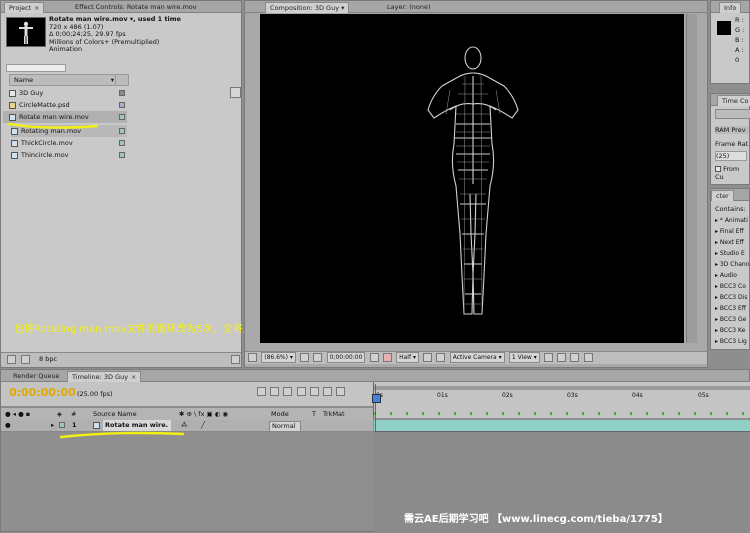 The width and height of the screenshot is (750, 533). I want to click on layer-duration-bar, so click(562, 426).